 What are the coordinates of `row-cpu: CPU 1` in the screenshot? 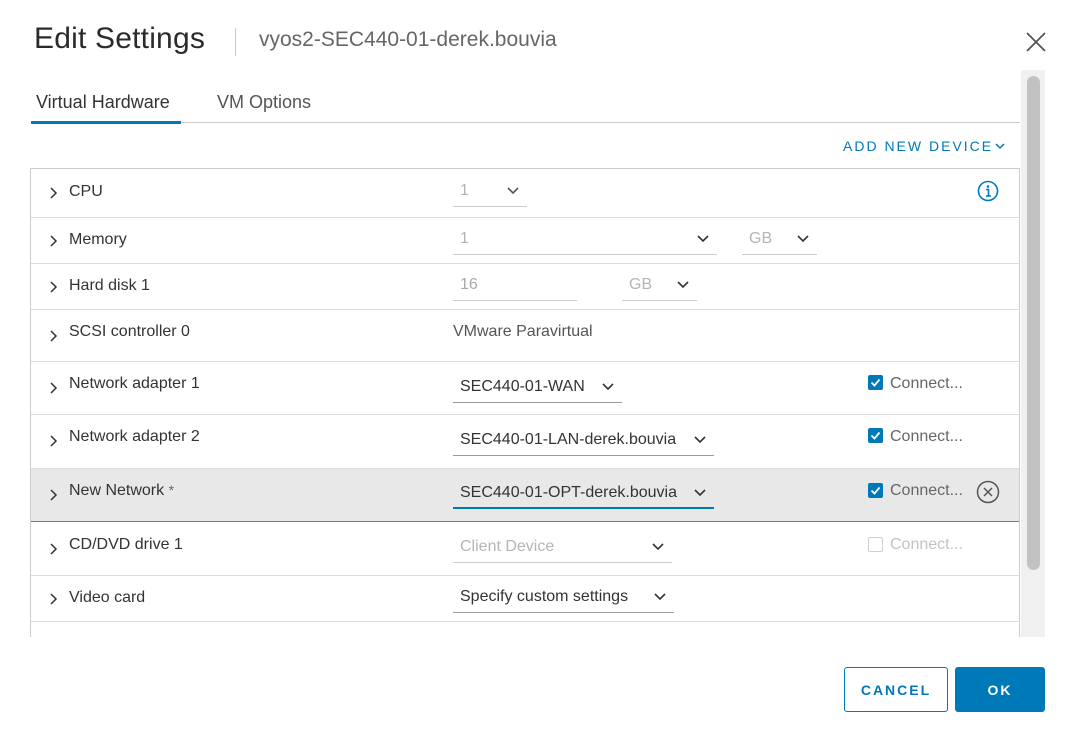 It's located at (525, 193).